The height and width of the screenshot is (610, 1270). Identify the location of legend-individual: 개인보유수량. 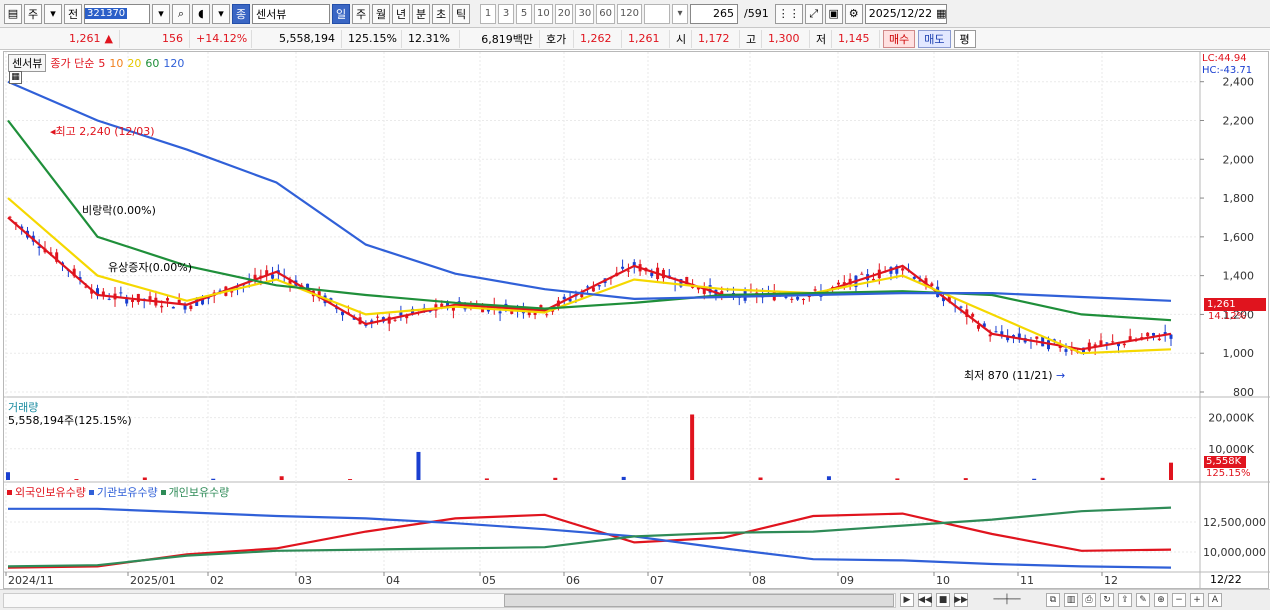
(199, 492).